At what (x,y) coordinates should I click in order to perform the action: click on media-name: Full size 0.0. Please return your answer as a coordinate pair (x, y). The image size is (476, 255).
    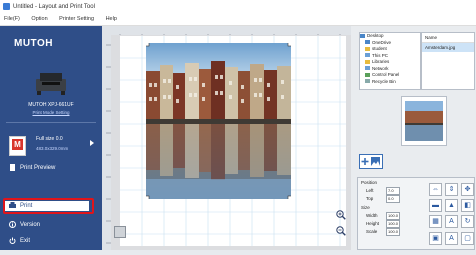
    Looking at the image, I should click on (49, 139).